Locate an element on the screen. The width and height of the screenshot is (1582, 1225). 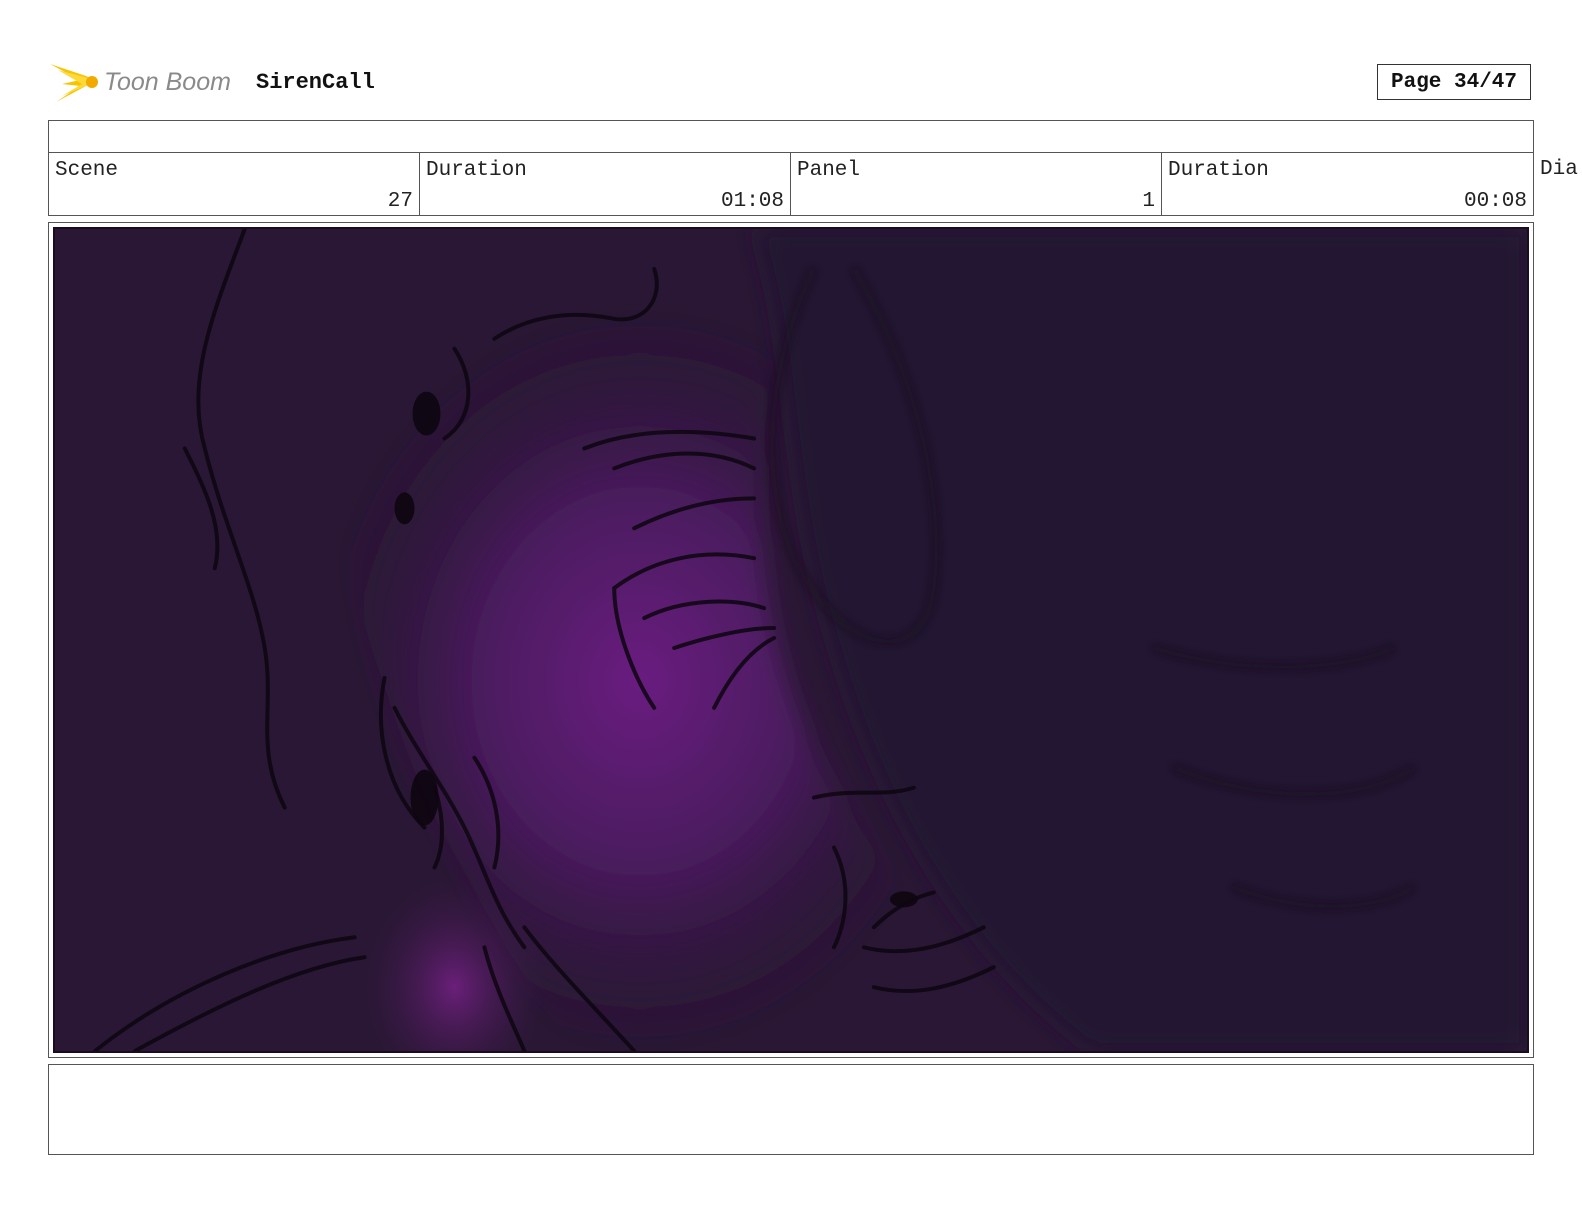
scene-duration-label: Duration is located at coordinates (476, 170).